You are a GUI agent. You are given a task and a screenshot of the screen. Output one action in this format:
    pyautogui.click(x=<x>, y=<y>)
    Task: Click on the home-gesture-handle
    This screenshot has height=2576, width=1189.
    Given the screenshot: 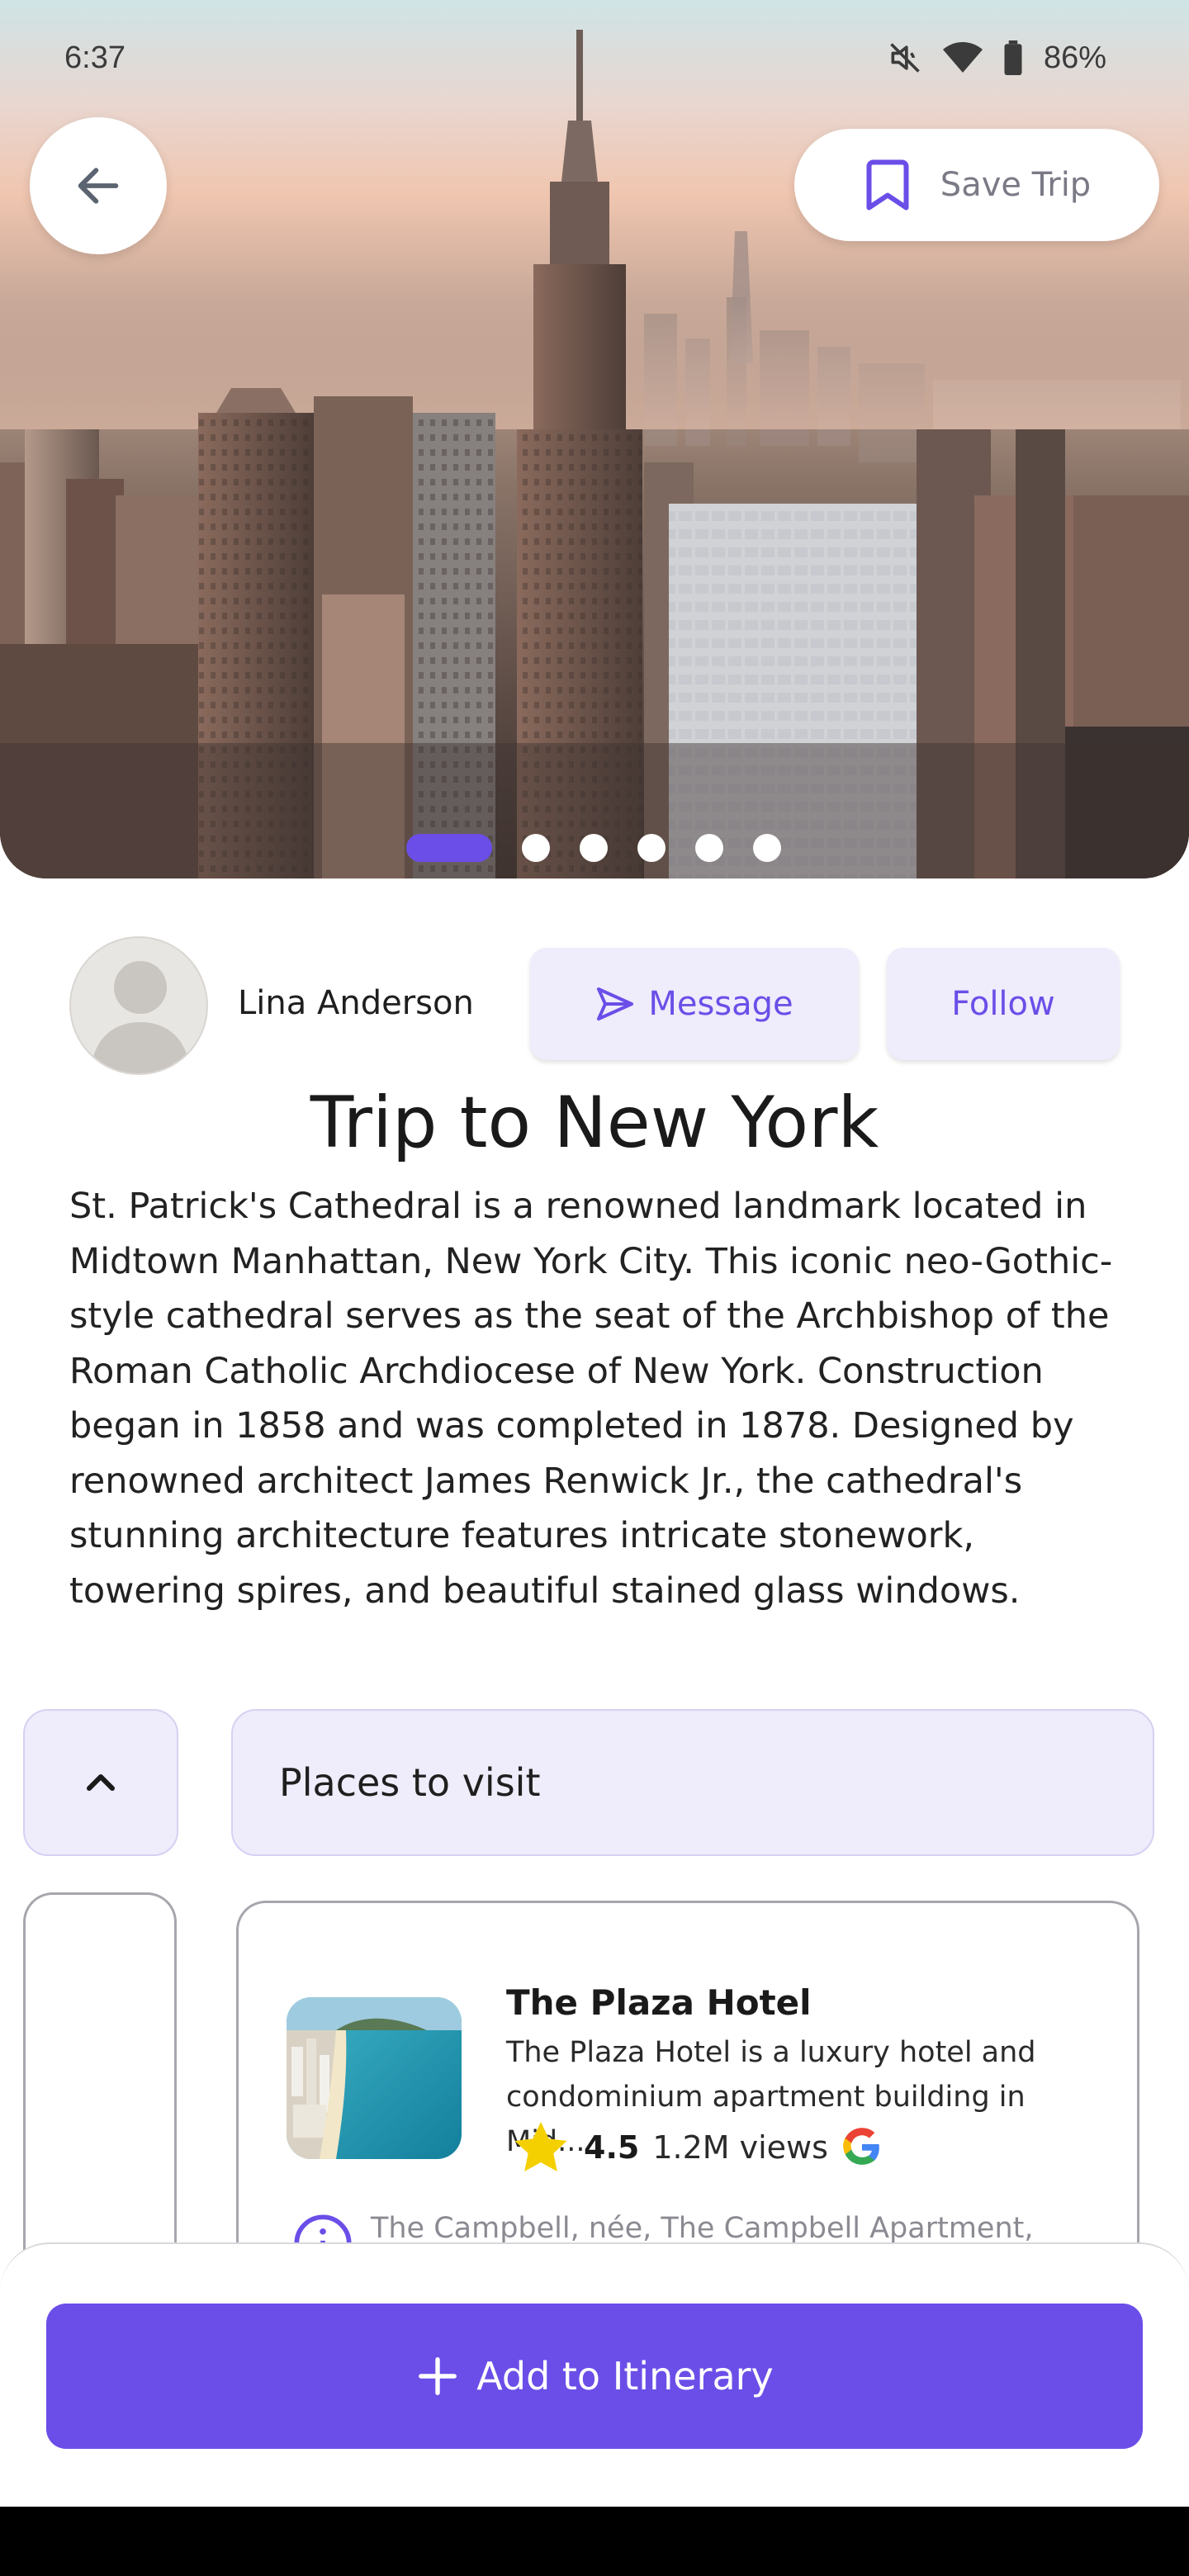 What is the action you would take?
    pyautogui.click(x=595, y=2490)
    